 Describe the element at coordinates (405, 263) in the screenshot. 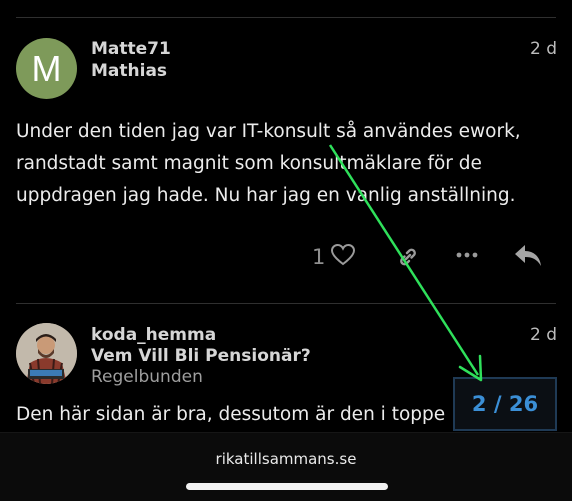

I see `arrow-annotation` at that location.